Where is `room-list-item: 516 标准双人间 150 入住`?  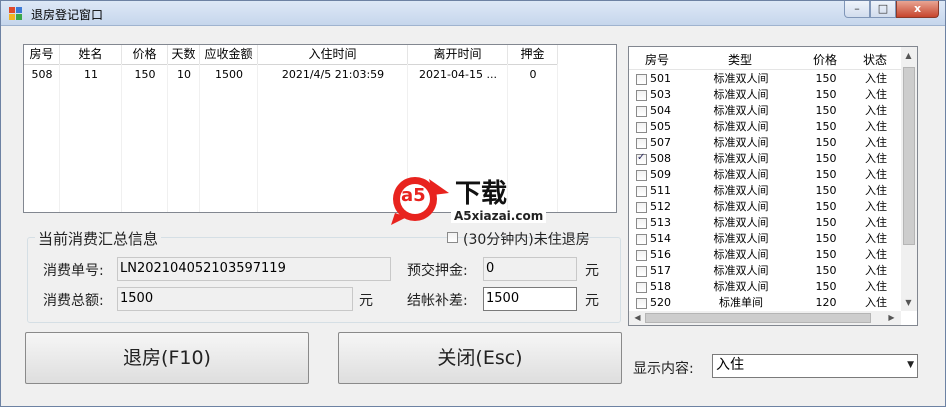
room-list-item: 516 标准双人间 150 入住 is located at coordinates (765, 255).